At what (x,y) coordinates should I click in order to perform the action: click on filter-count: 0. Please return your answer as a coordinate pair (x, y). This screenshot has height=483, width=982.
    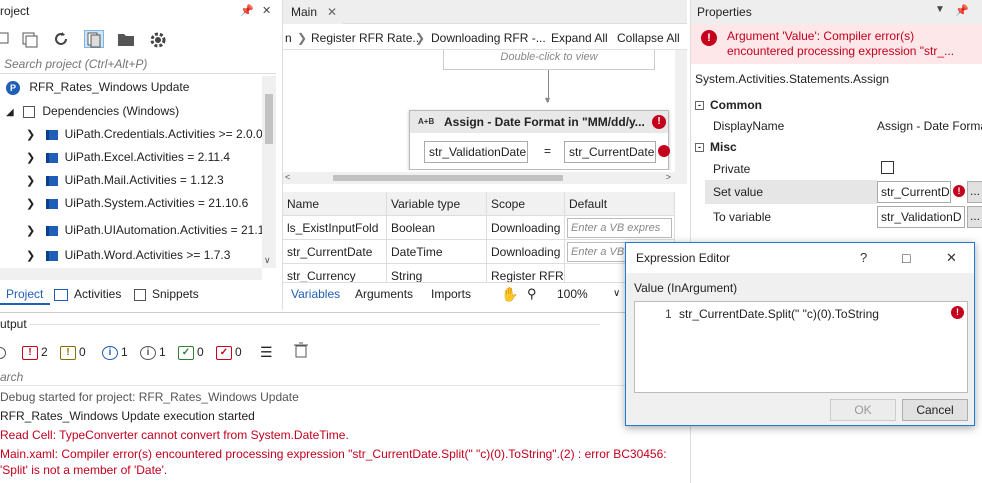
    Looking at the image, I should click on (200, 352).